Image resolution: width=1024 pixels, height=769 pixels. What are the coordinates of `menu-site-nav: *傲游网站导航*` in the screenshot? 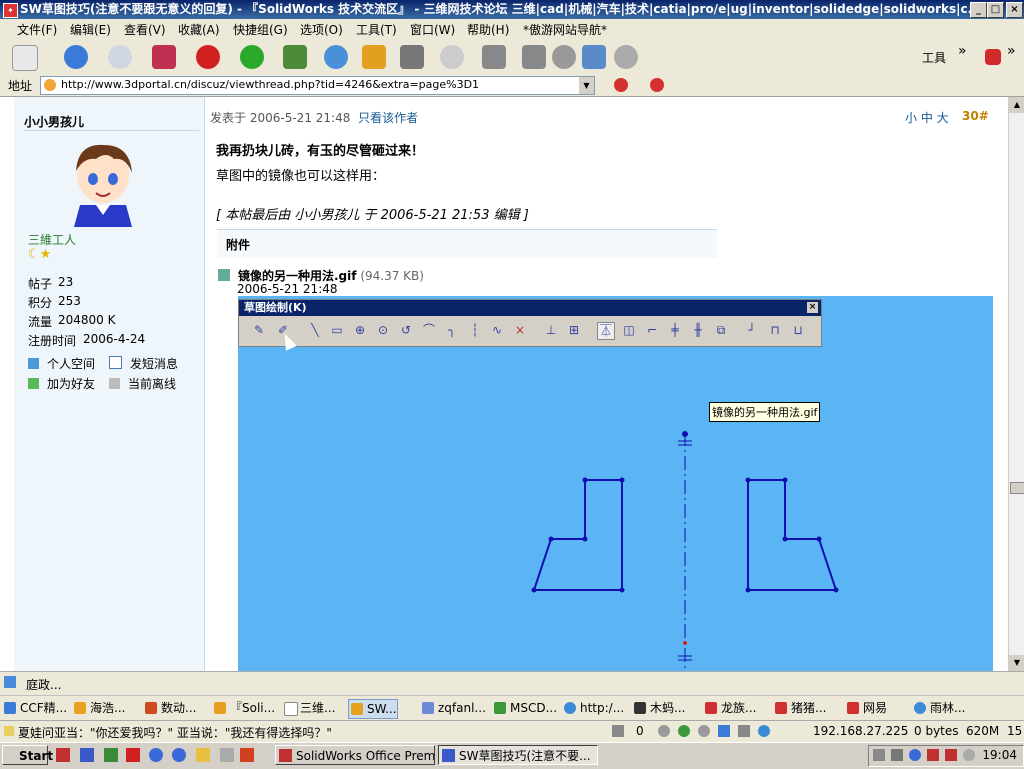 It's located at (565, 30).